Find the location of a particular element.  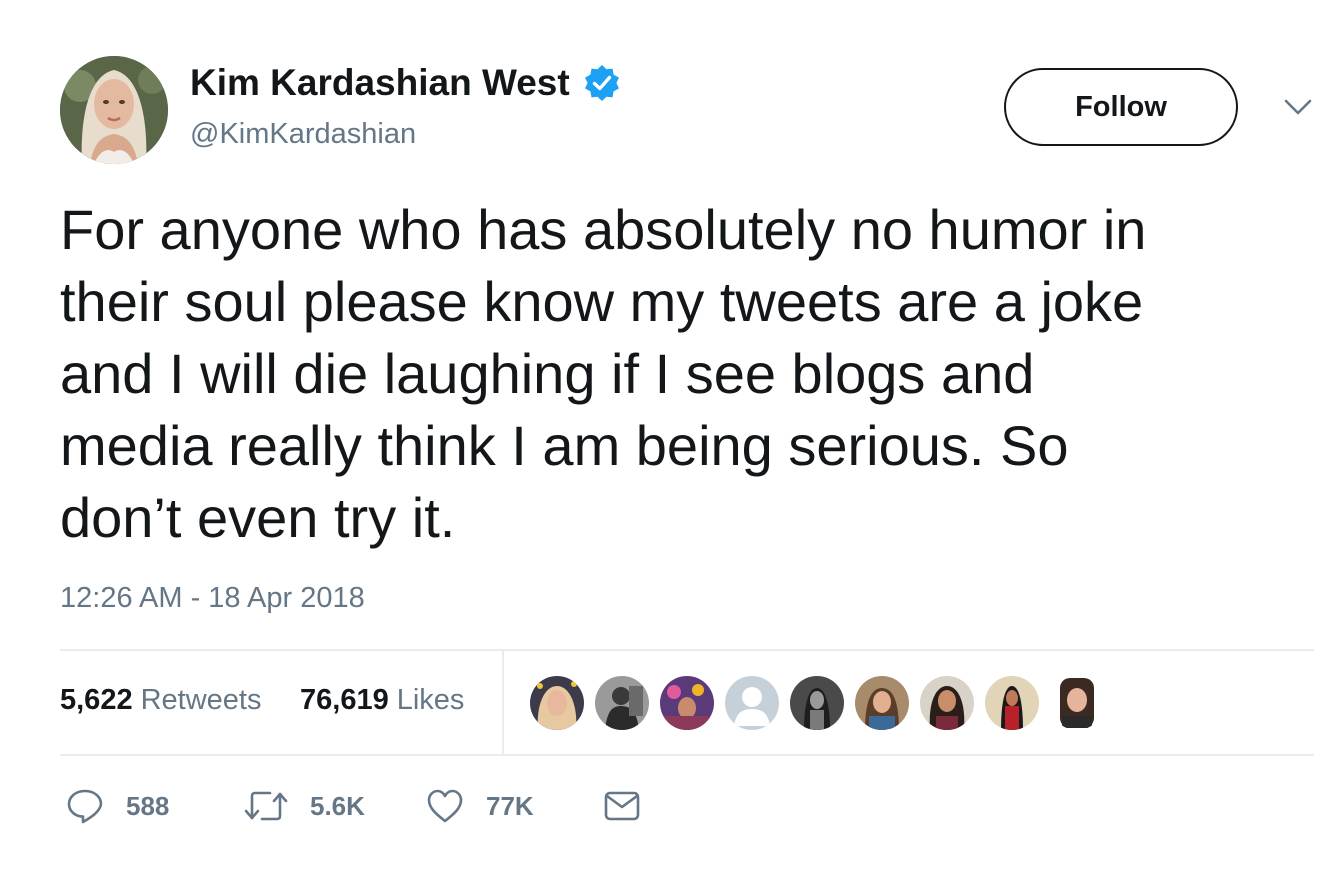

like-button: 77K is located at coordinates (480, 806).